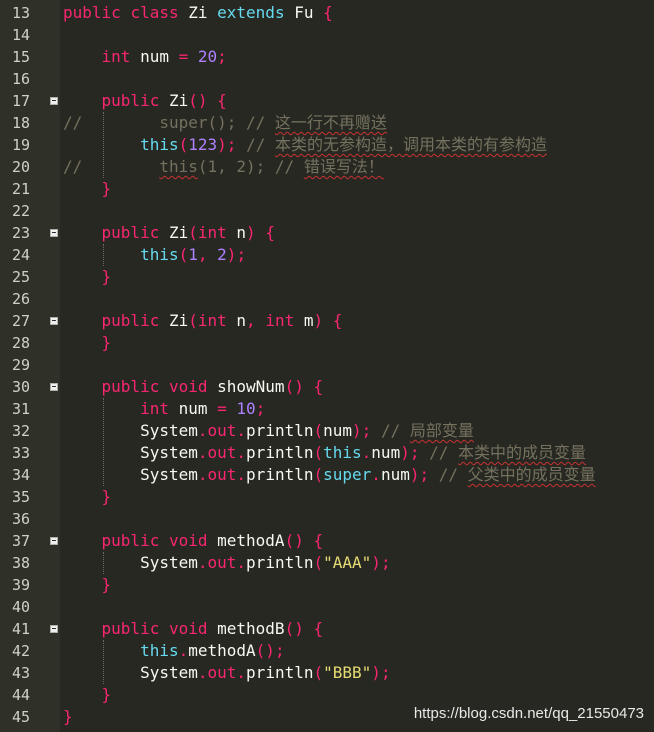  I want to click on code-token: println, so click(280, 672).